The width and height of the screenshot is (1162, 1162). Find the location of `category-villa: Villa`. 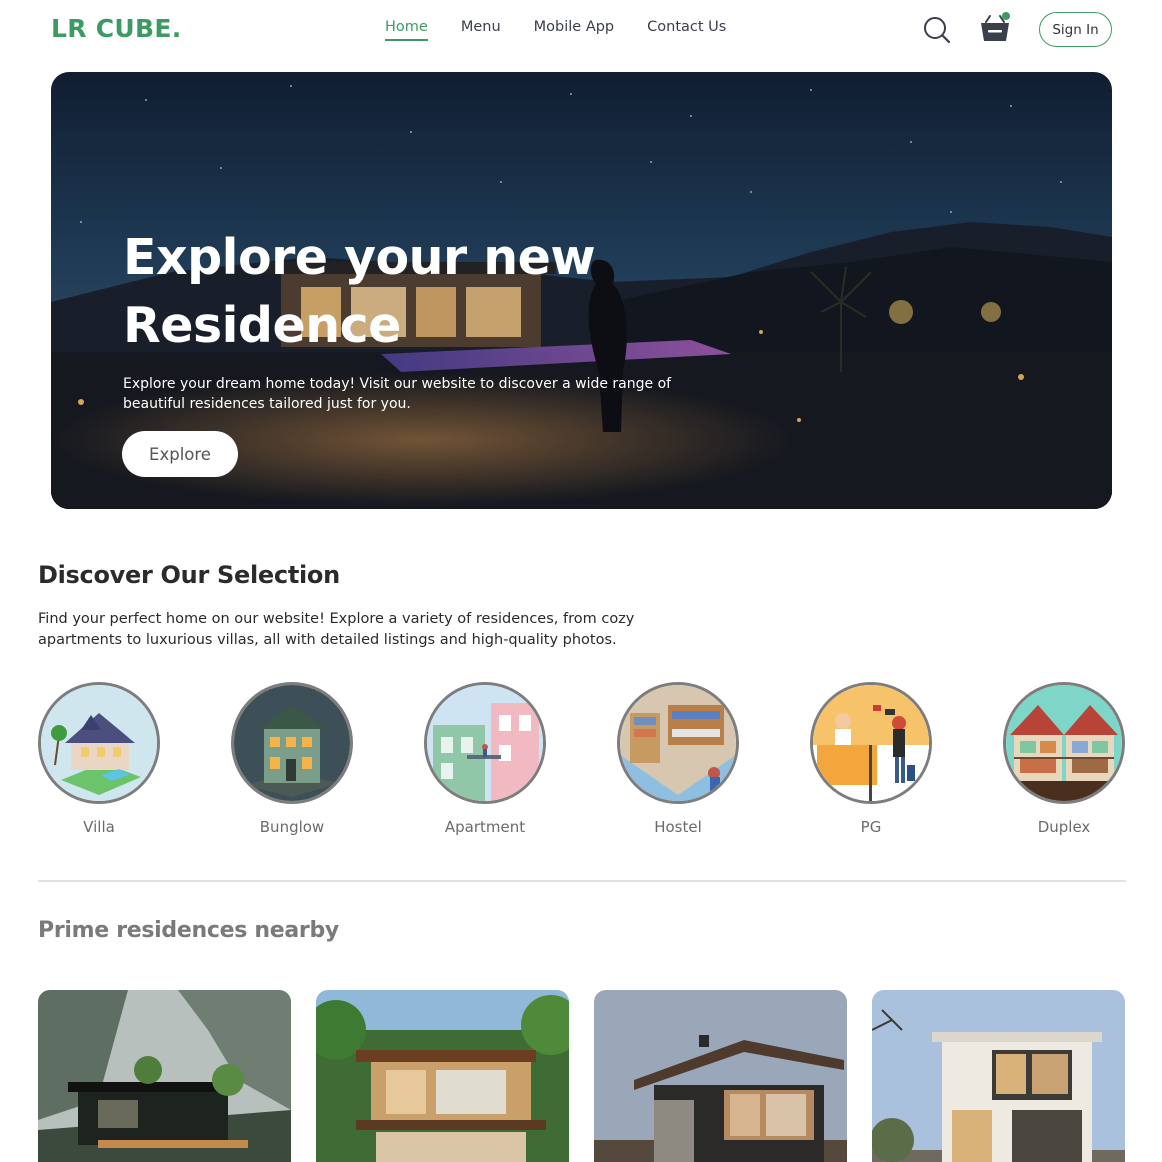

category-villa: Villa is located at coordinates (99, 759).